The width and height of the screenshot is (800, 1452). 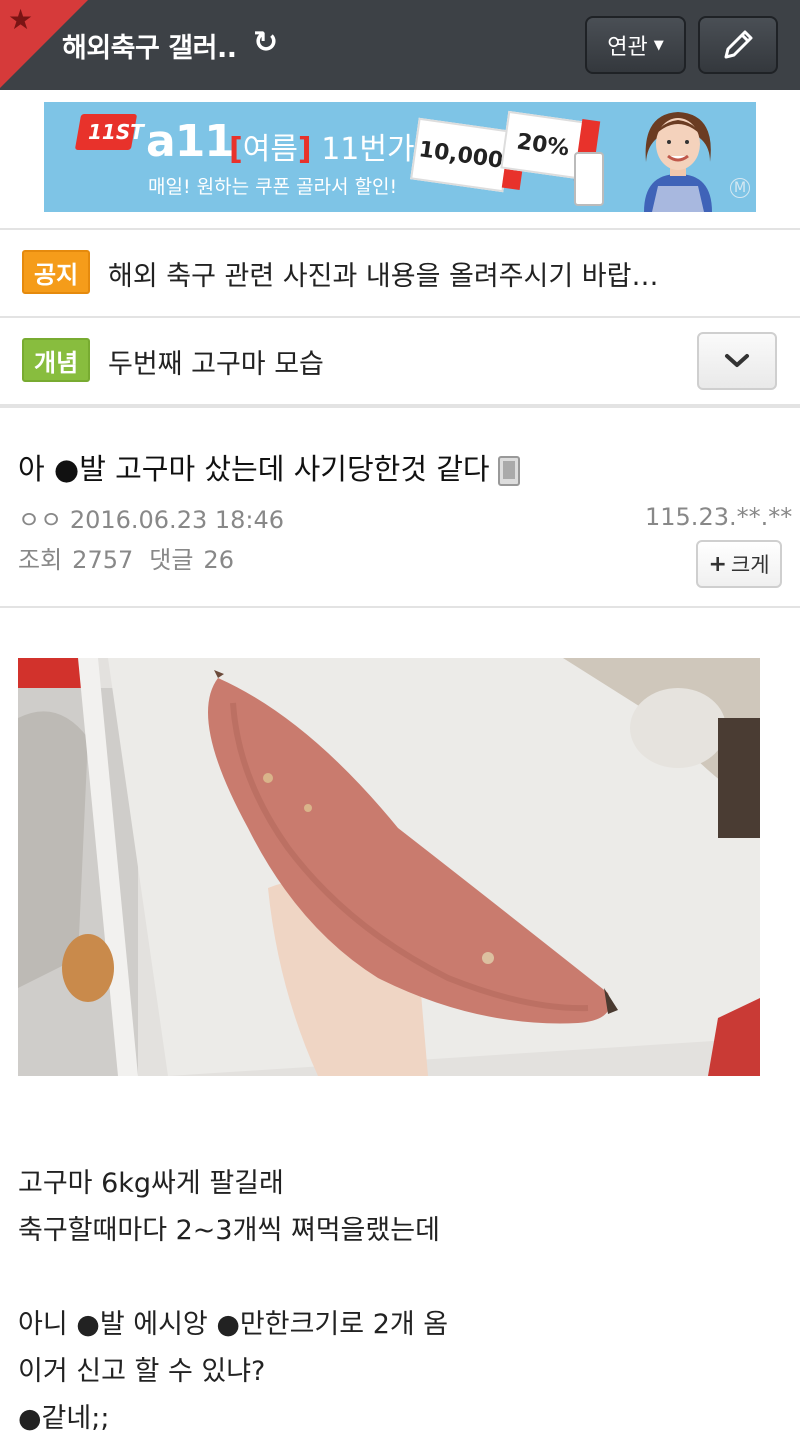 I want to click on post-title-text: 아 ●발 고구마 샀는데 사기당한것 같다, so click(x=254, y=469).